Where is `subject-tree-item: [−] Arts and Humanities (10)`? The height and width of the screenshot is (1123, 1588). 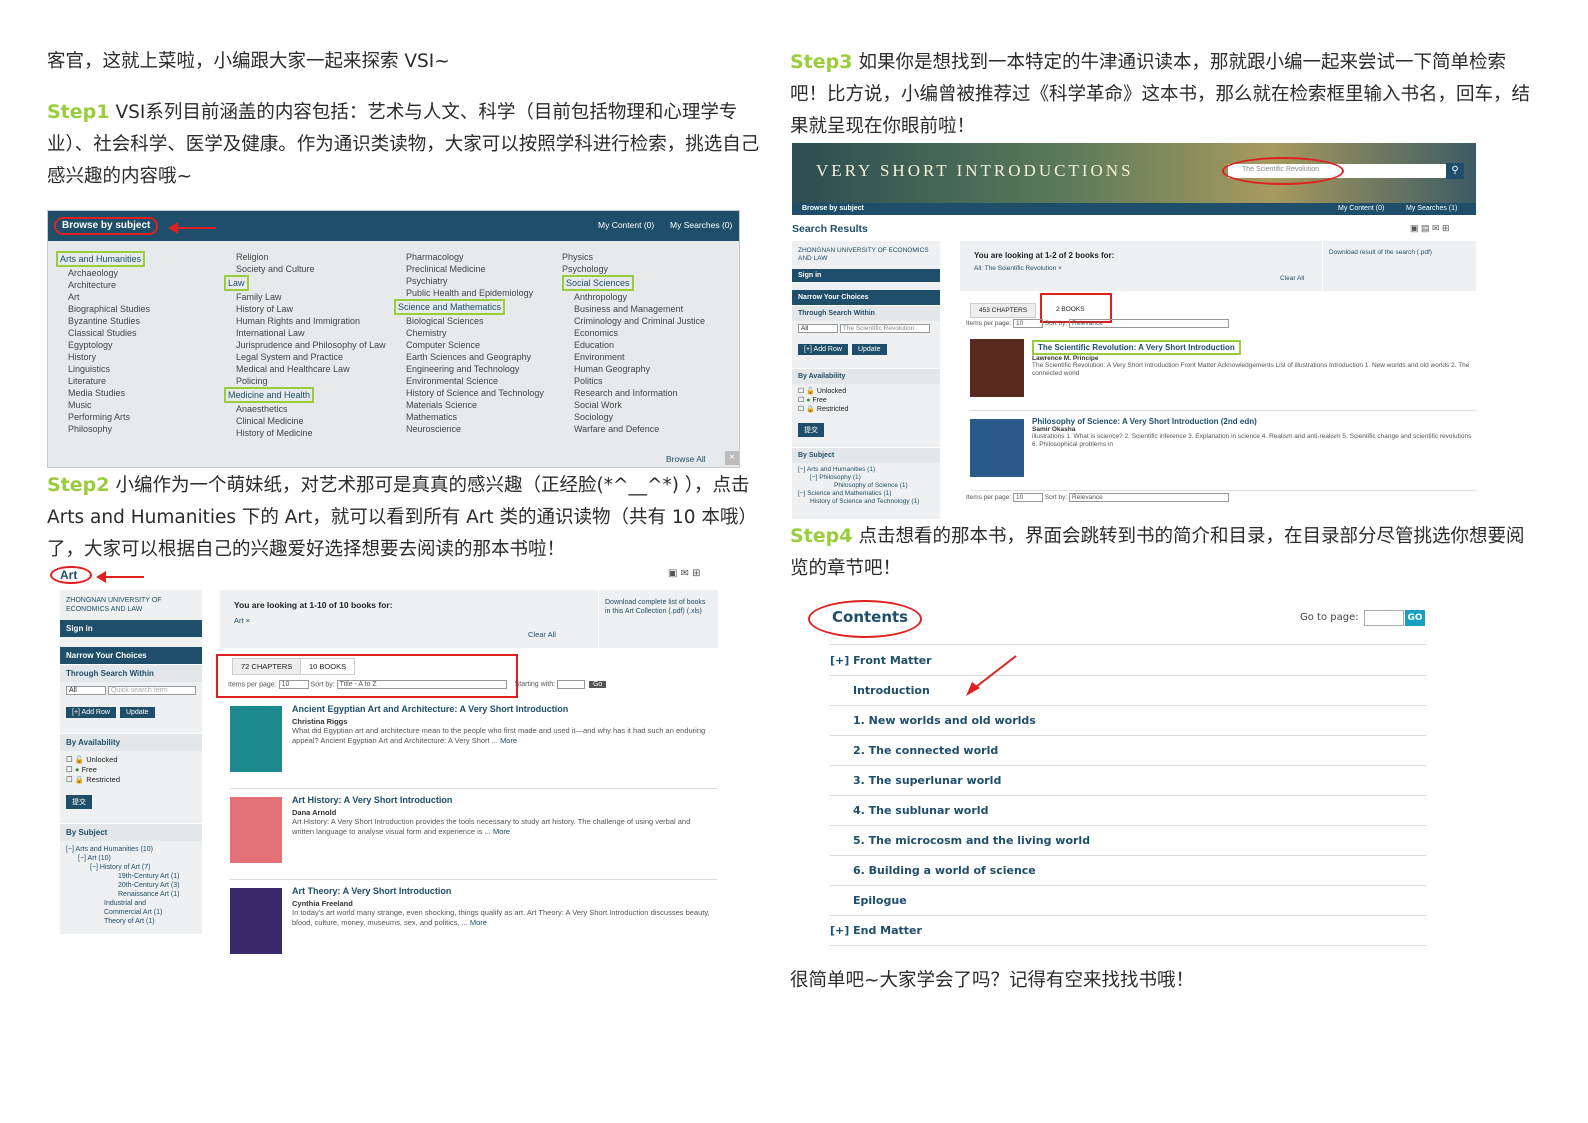 subject-tree-item: [−] Arts and Humanities (10) is located at coordinates (131, 849).